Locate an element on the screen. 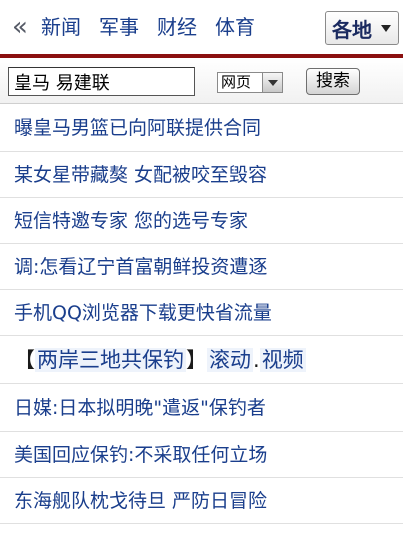 The width and height of the screenshot is (403, 533). feature-topic-row: 【两岸三地共保钓】滚动.视频 is located at coordinates (201, 360).